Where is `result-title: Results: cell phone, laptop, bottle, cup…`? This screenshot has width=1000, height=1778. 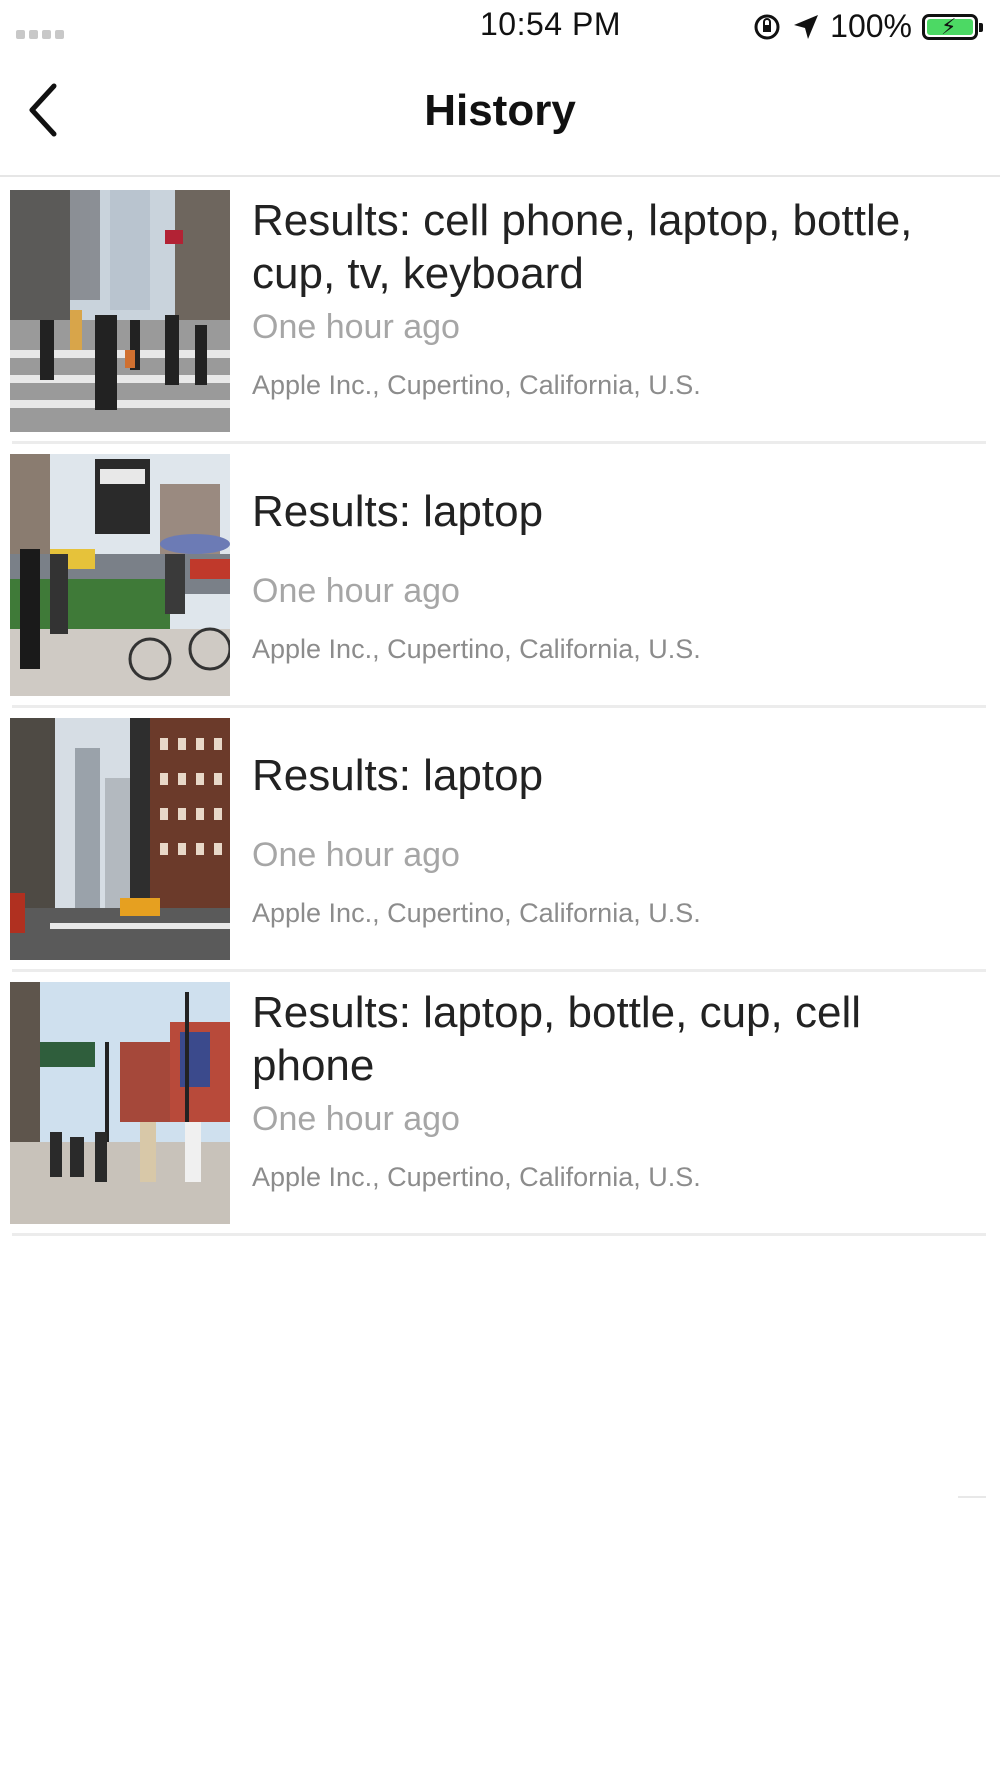
result-title: Results: cell phone, laptop, bottle, cup… is located at coordinates (582, 247).